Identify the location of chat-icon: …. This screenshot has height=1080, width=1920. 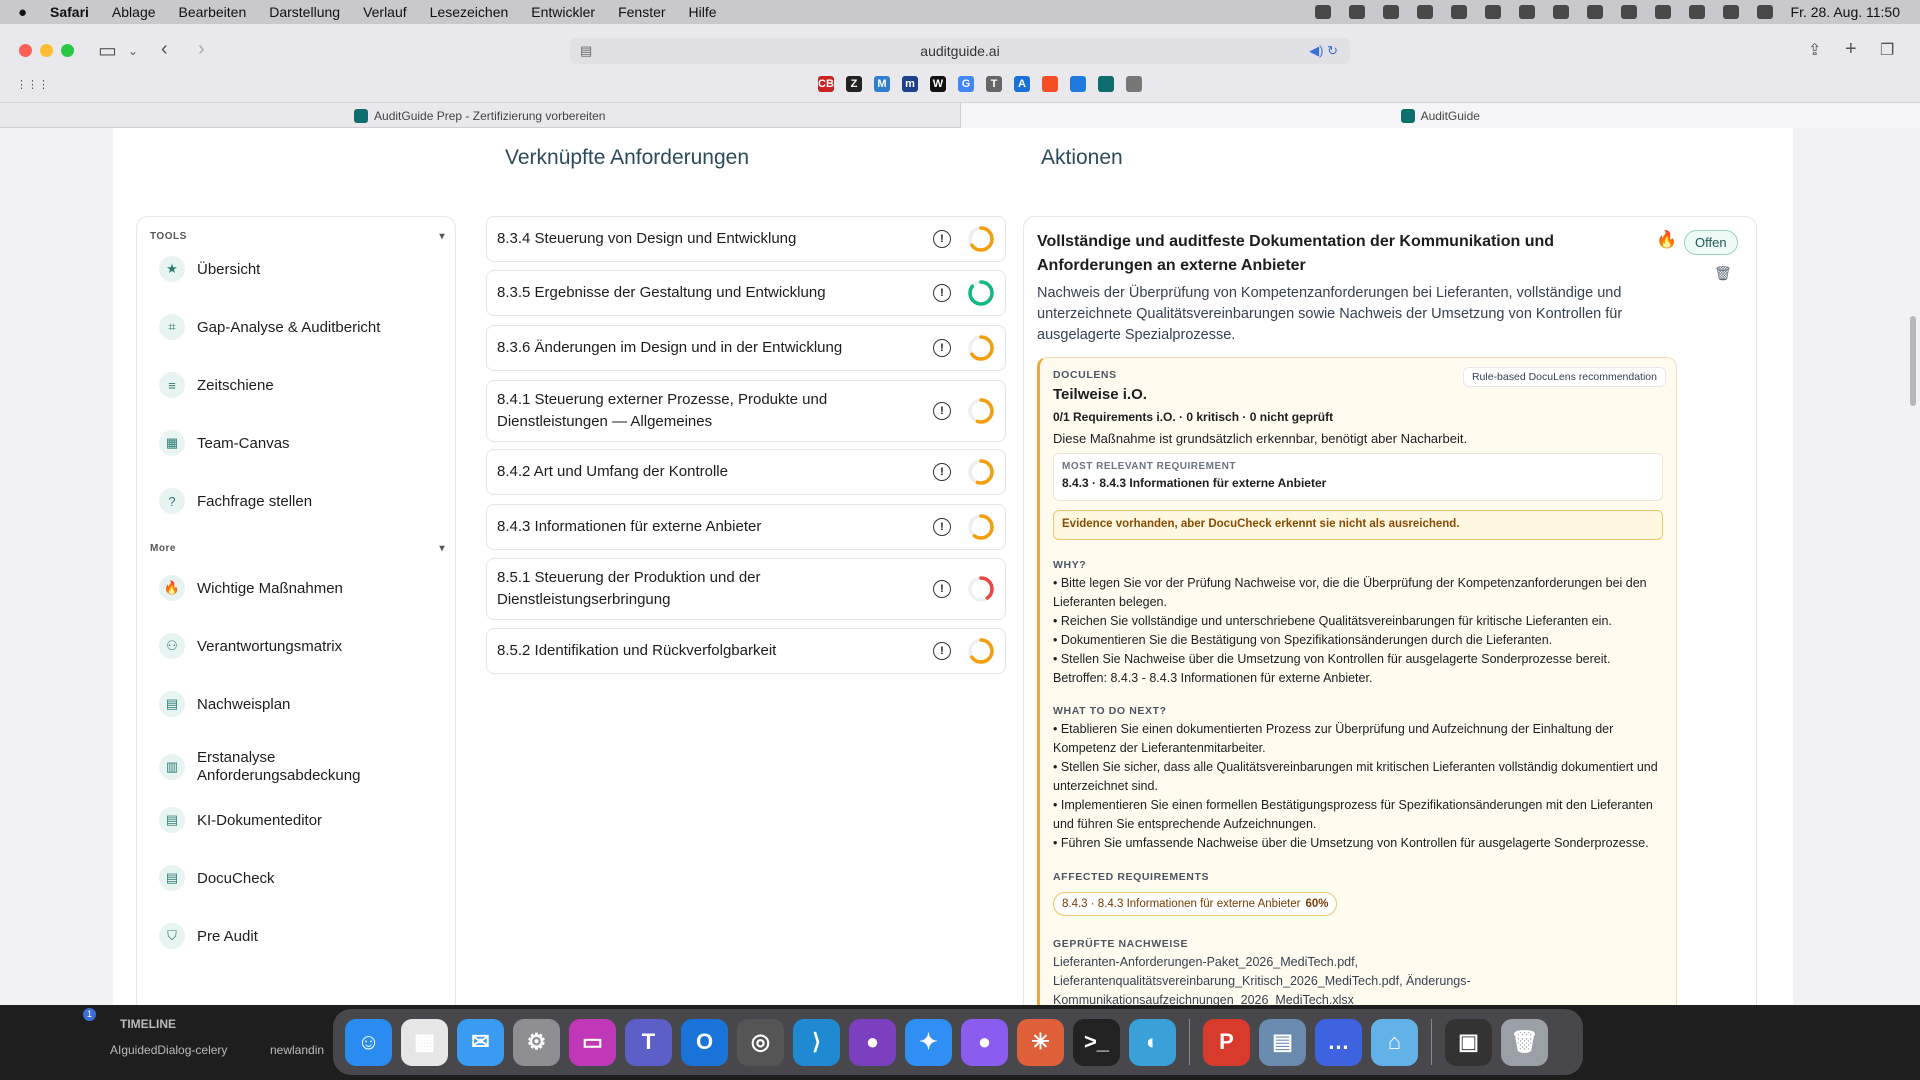
(1338, 1042).